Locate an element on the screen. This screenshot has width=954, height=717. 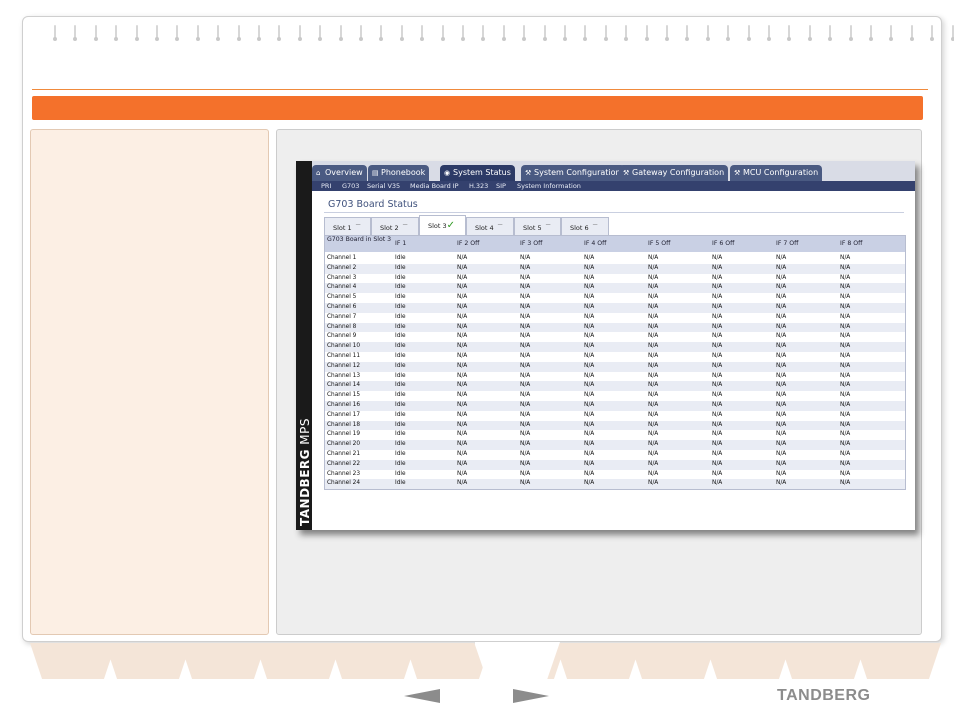
slot-tab-3: Slot 3✓ is located at coordinates (442, 226).